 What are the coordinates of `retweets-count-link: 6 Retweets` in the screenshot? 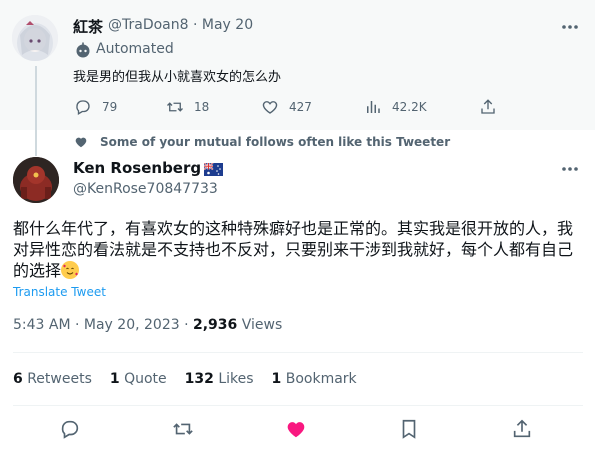 It's located at (52, 379).